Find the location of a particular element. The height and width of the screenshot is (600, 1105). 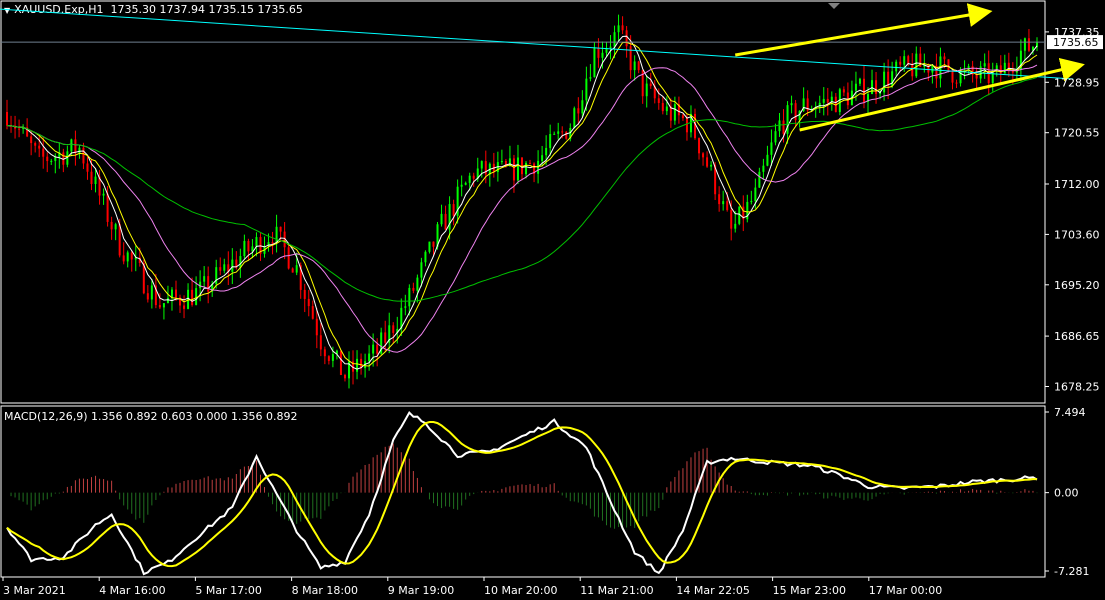

macd-tick-label: 0.00 is located at coordinates (1066, 493).